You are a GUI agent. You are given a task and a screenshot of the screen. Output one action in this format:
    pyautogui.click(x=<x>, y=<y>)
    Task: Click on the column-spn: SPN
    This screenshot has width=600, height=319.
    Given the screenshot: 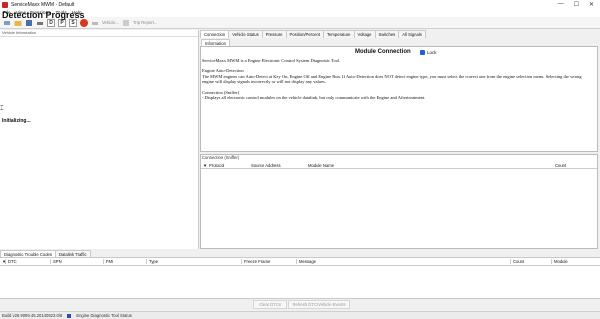 What is the action you would take?
    pyautogui.click(x=56, y=261)
    